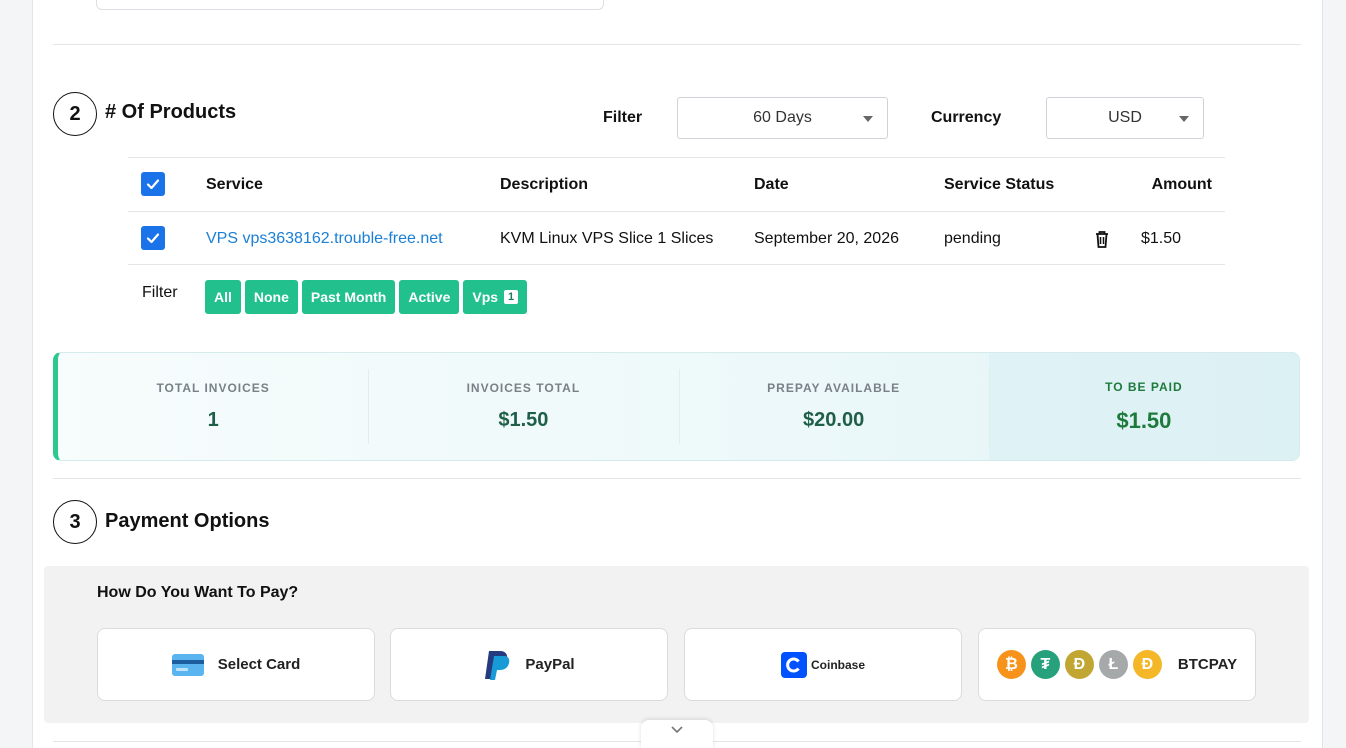  Describe the element at coordinates (550, 664) in the screenshot. I see `pay-option-label: PayPal` at that location.